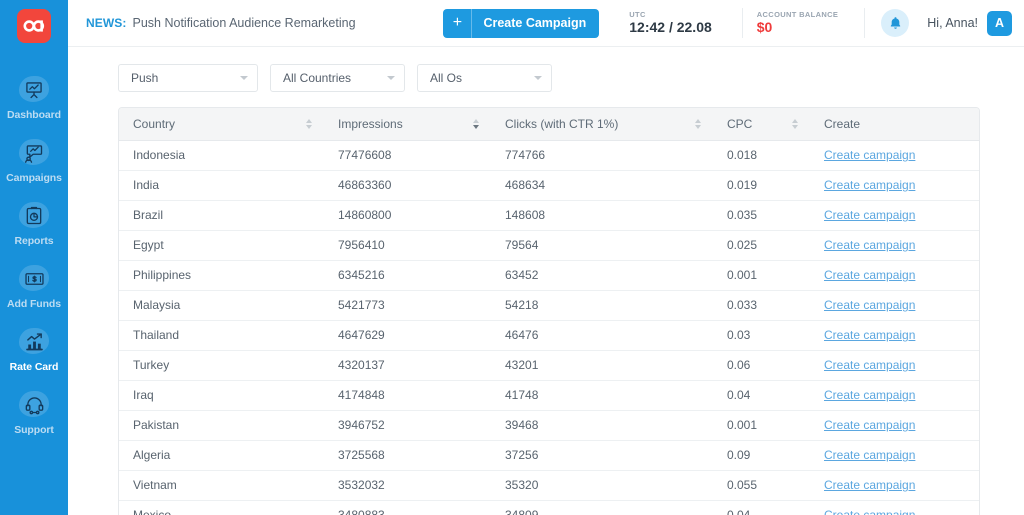 This screenshot has width=1024, height=515. What do you see at coordinates (407, 335) in the screenshot?
I see `cell-impressions: 4647629` at bounding box center [407, 335].